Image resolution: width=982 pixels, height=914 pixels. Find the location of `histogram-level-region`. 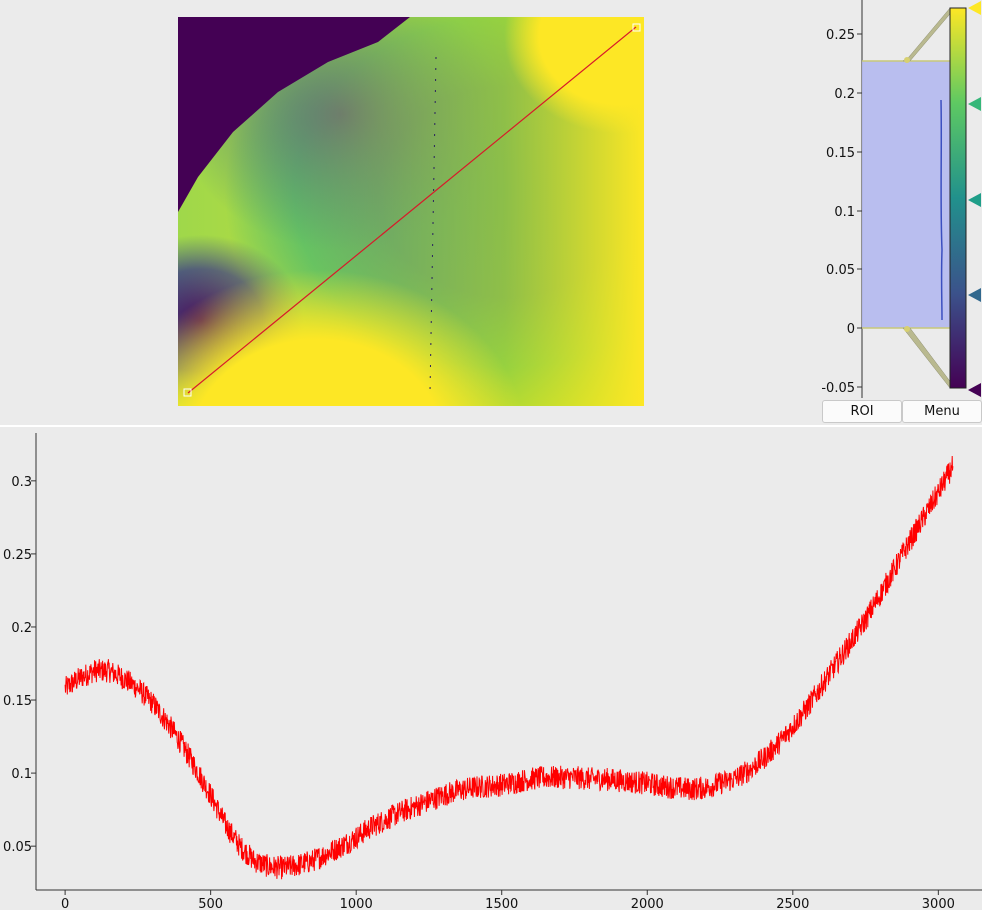

histogram-level-region is located at coordinates (906, 194).